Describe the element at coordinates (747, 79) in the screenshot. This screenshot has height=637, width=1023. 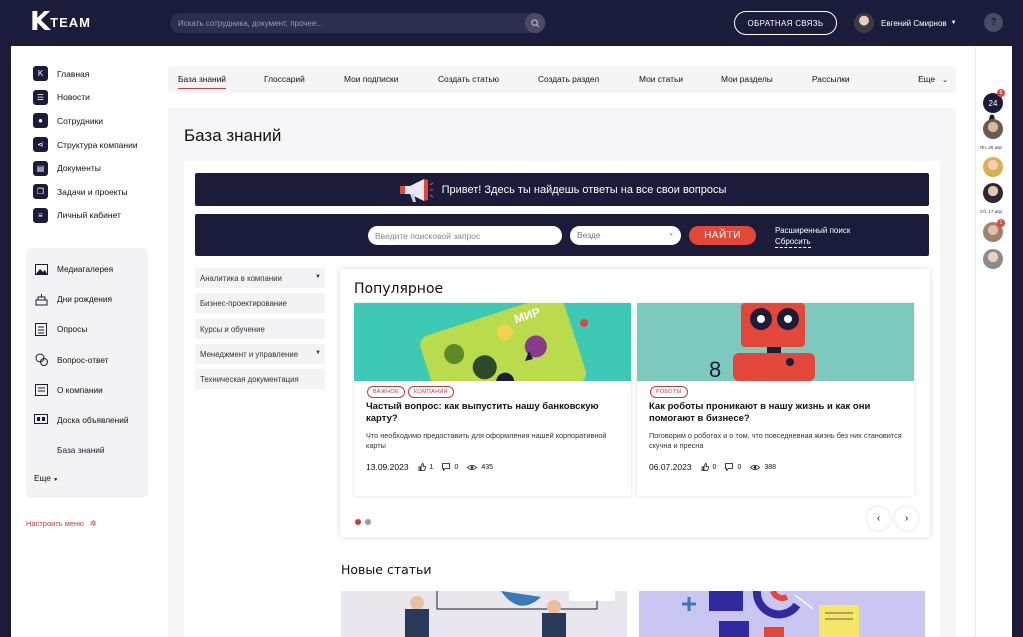
I see `tab-my-sections: Мои разделы` at that location.